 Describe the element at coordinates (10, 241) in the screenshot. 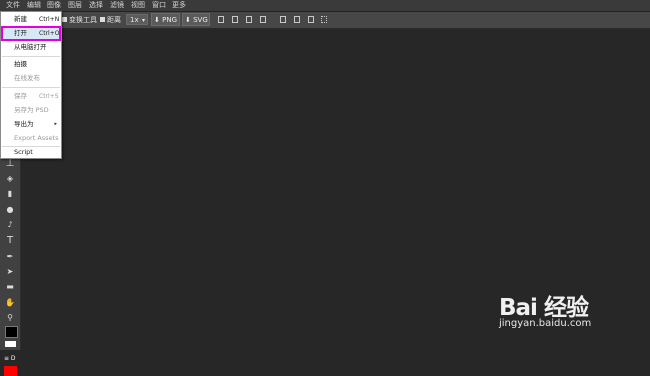

I see `text-tool-icon: T` at that location.